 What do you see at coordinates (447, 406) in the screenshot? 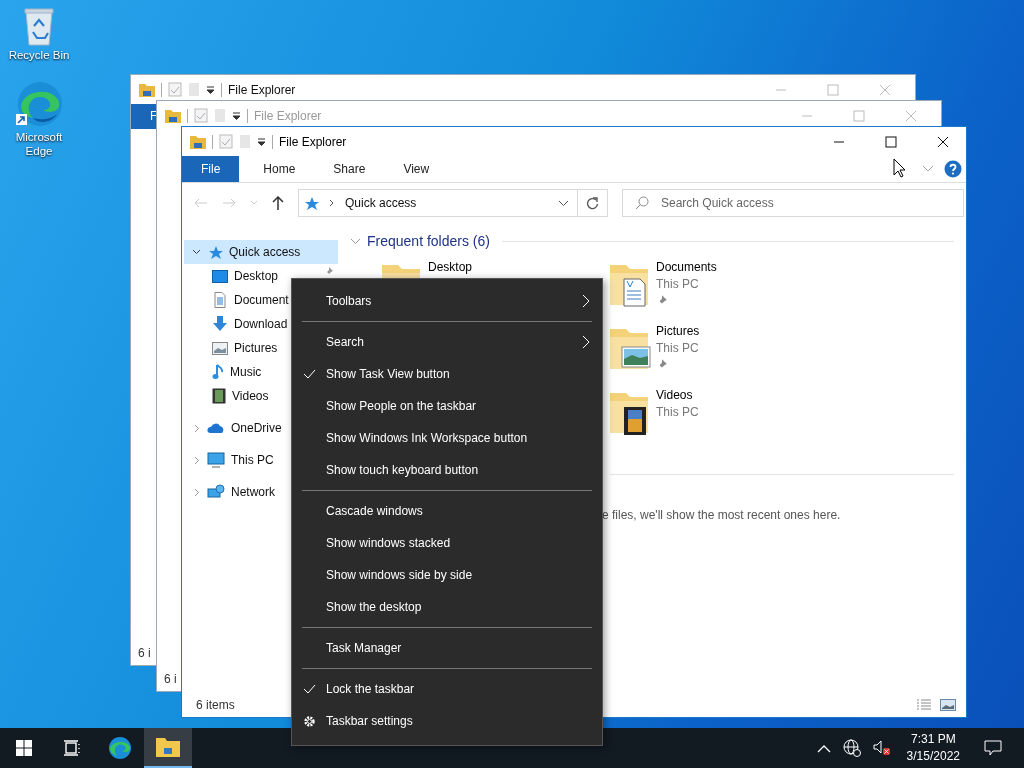
I see `menu-item: Show People on the taskbar` at bounding box center [447, 406].